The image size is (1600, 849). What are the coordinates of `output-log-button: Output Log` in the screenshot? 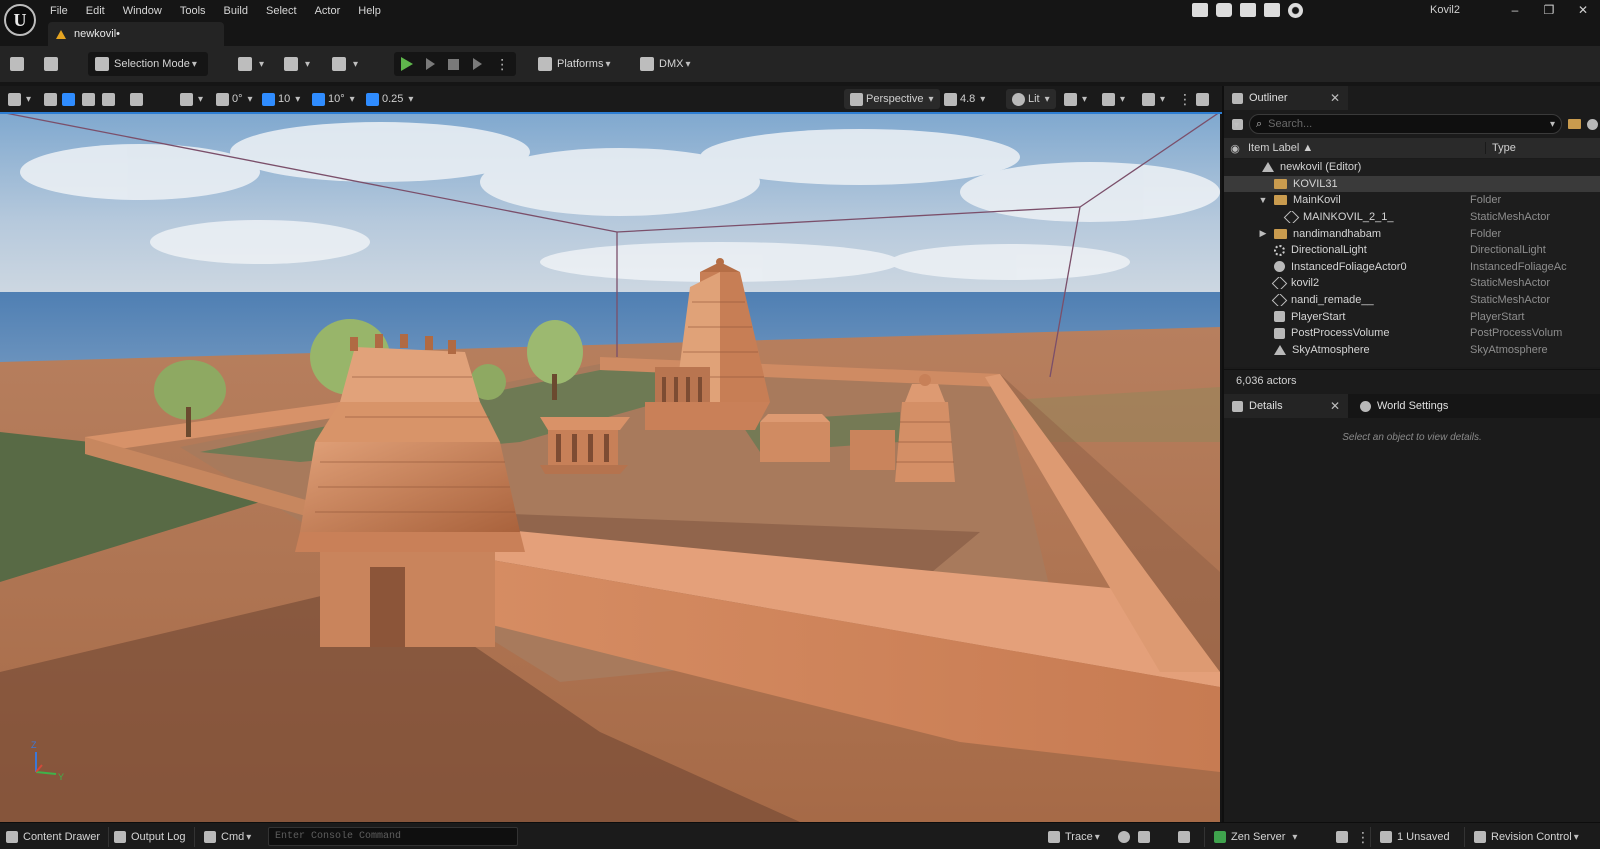 It's located at (149, 837).